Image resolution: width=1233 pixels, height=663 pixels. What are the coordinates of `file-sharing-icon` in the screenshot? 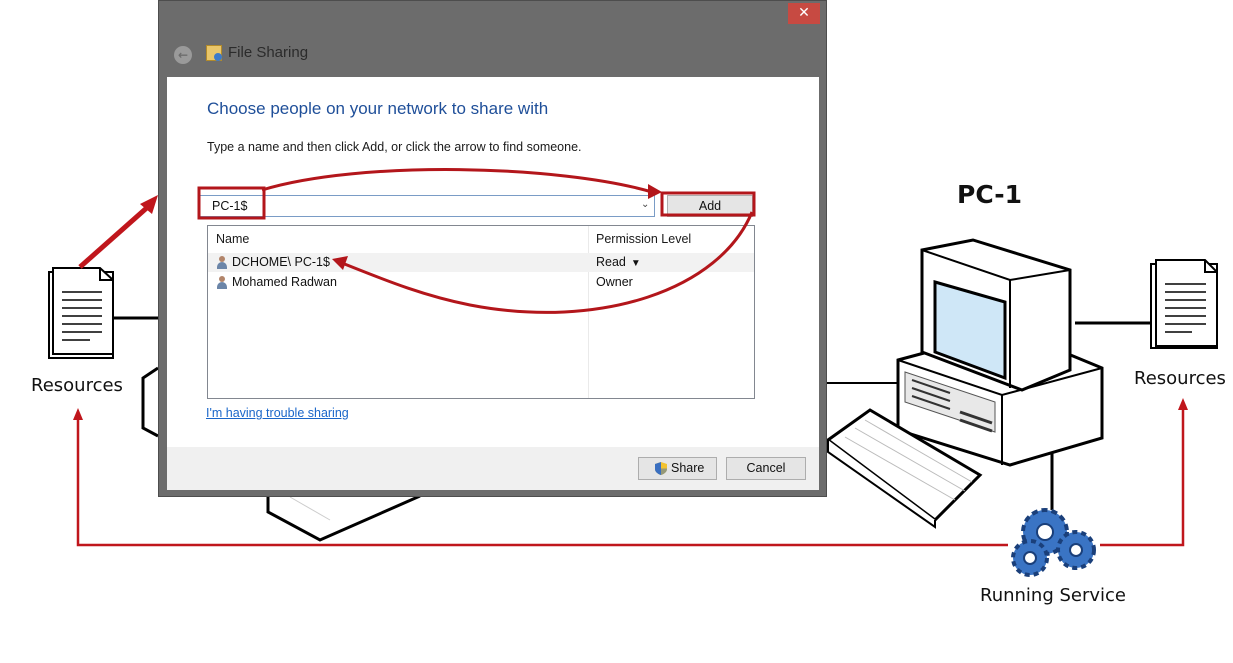 It's located at (214, 53).